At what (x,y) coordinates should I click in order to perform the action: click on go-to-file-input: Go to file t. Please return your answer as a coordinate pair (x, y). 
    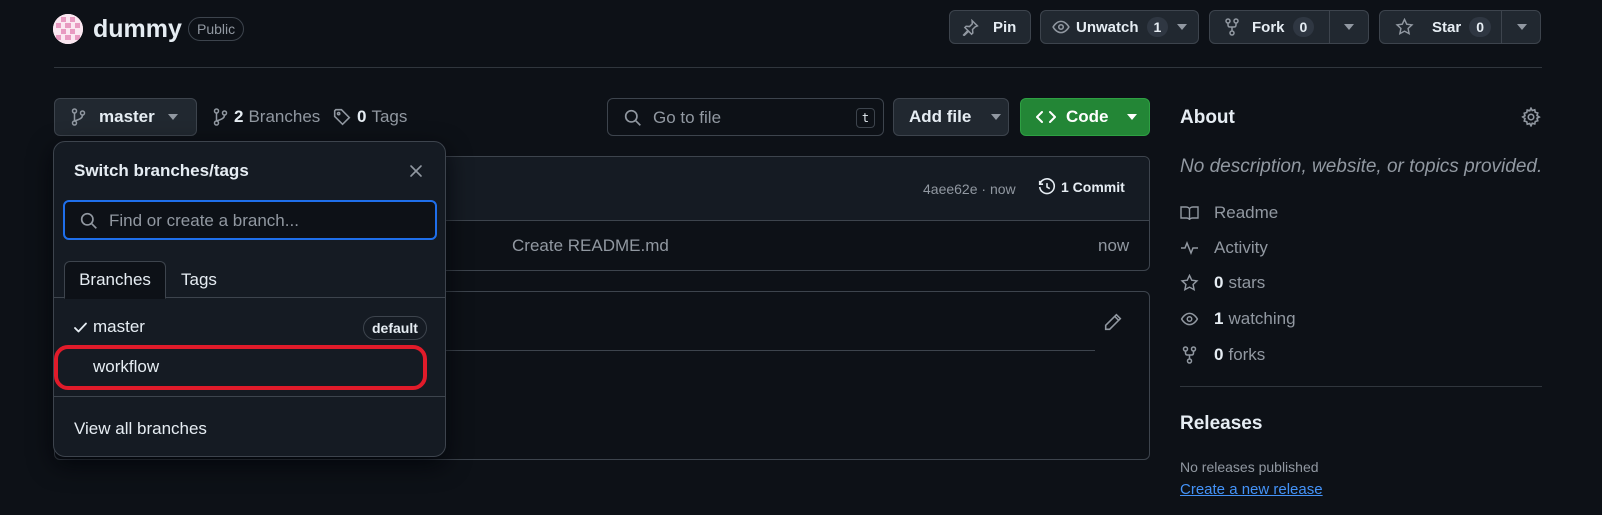
    Looking at the image, I should click on (745, 117).